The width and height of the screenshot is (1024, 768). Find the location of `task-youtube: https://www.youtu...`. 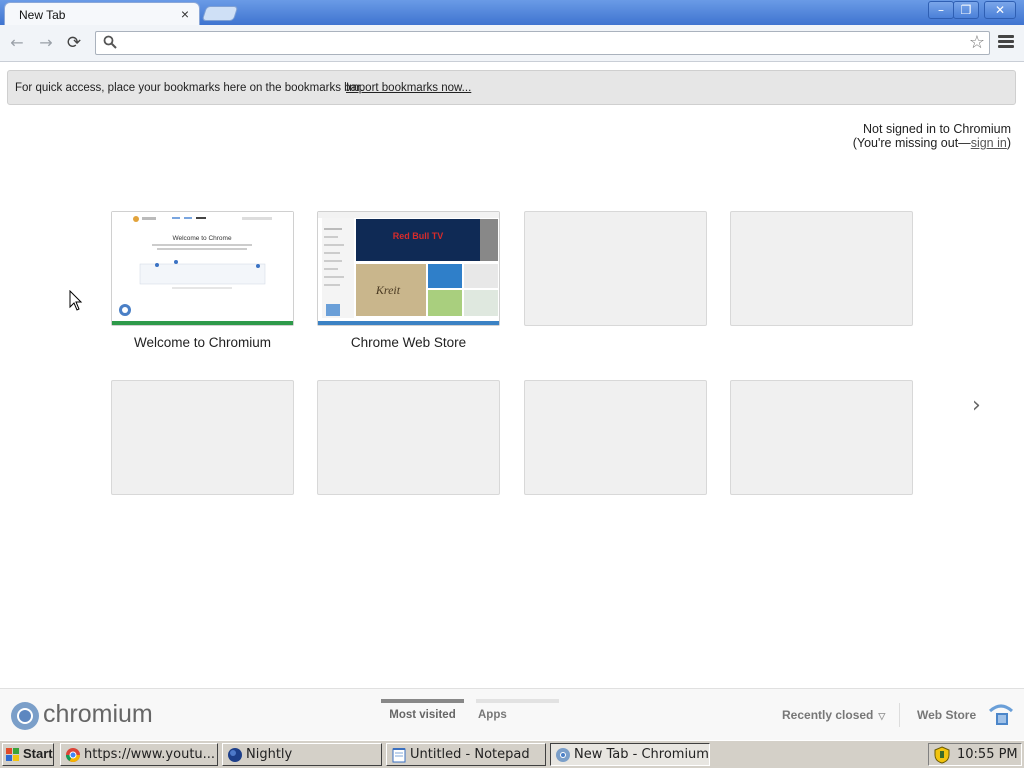

task-youtube: https://www.youtu... is located at coordinates (139, 754).